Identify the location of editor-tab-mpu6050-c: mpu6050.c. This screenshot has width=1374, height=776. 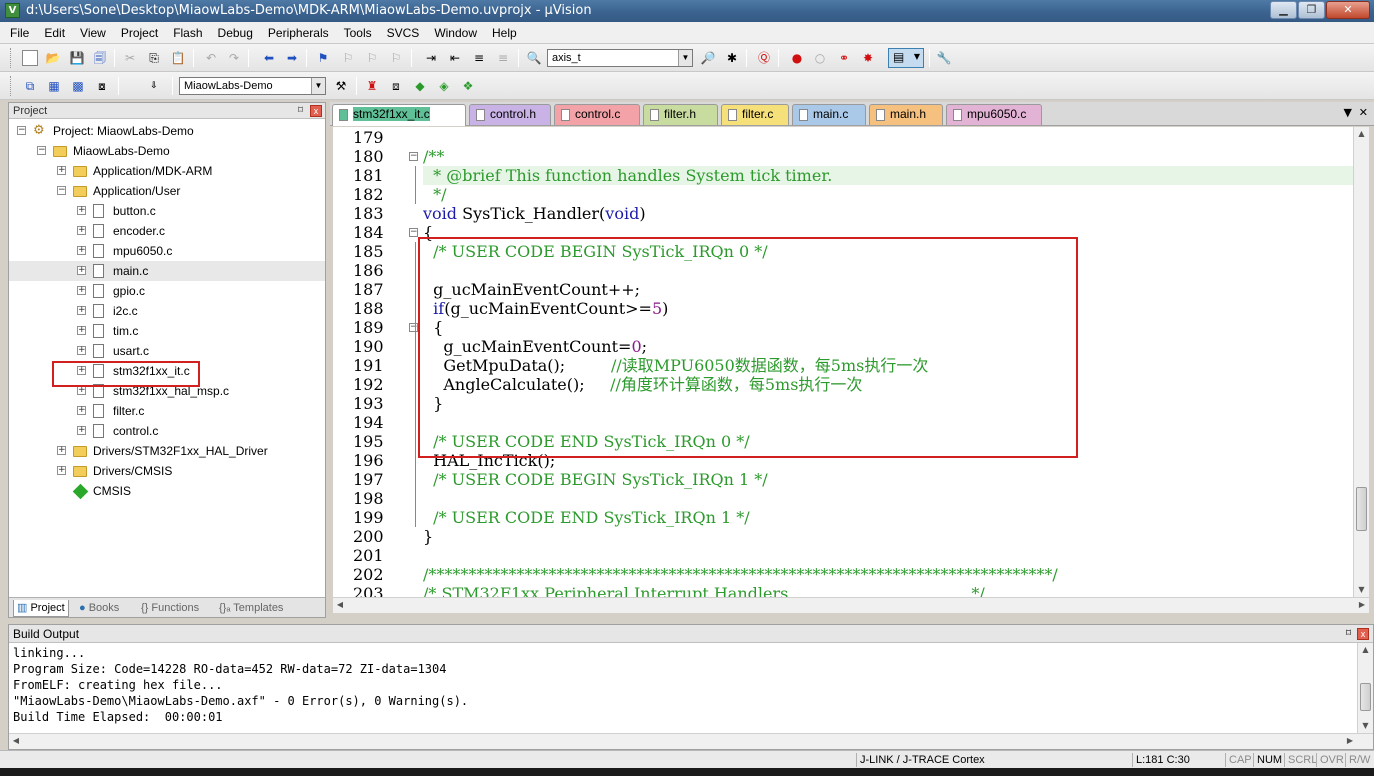
(994, 114).